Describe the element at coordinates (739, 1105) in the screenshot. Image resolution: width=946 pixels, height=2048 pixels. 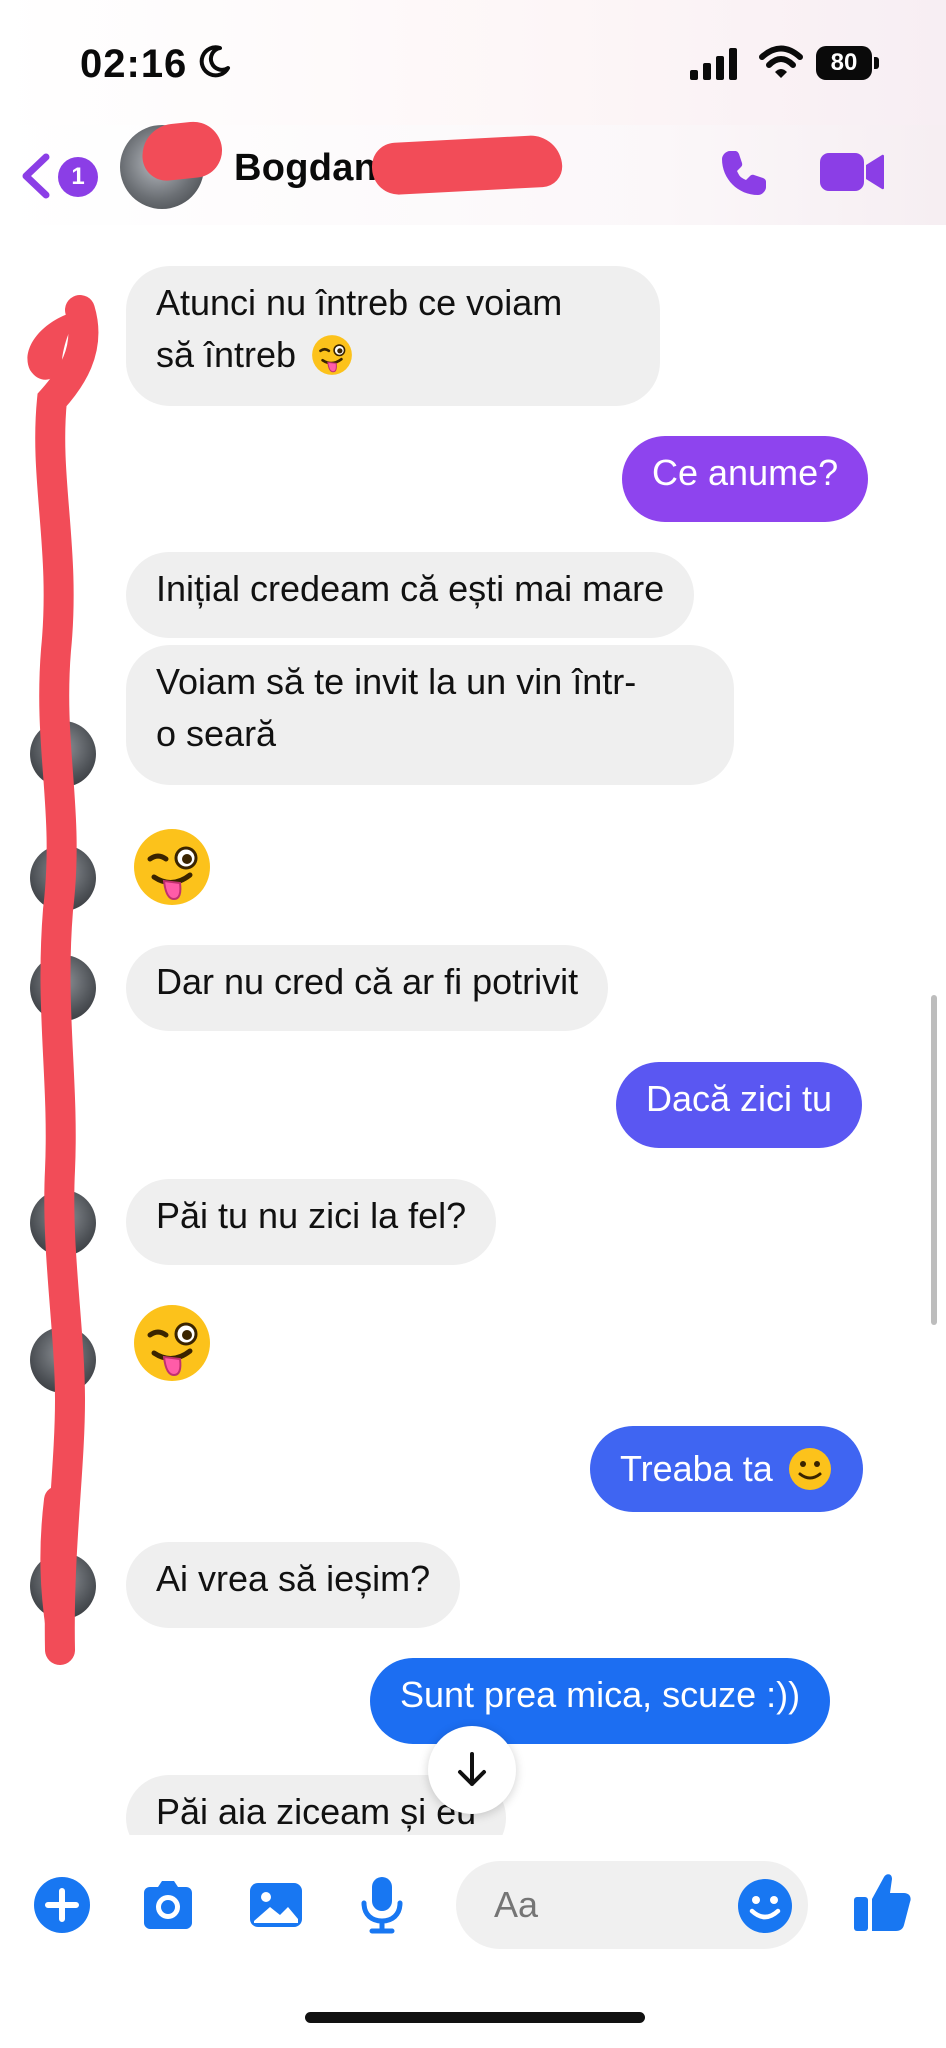
I see `outgoing-message: Dacă zici tu` at that location.